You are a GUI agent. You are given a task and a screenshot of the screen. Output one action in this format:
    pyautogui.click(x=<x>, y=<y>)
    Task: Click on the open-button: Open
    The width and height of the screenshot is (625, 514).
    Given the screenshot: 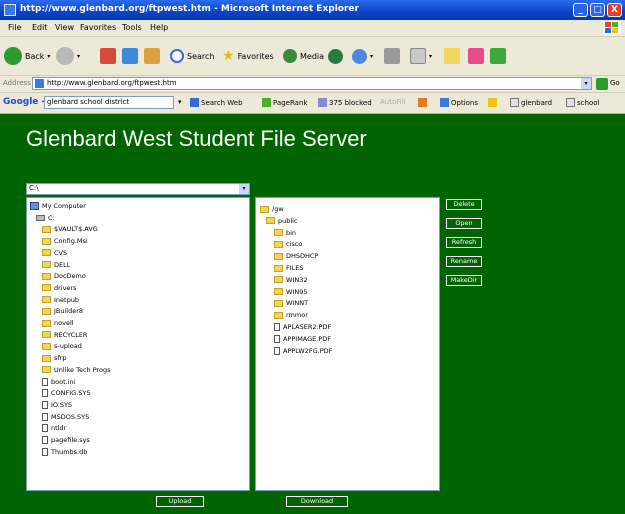 What is the action you would take?
    pyautogui.click(x=464, y=223)
    